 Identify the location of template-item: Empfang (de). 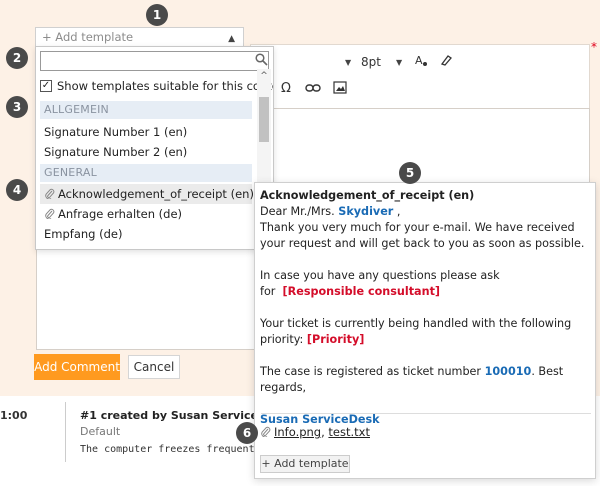
(146, 234).